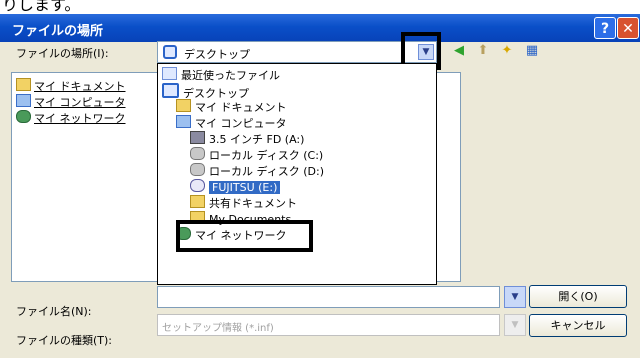 This screenshot has width=640, height=358. Describe the element at coordinates (628, 28) in the screenshot. I see `close-button: ✕` at that location.